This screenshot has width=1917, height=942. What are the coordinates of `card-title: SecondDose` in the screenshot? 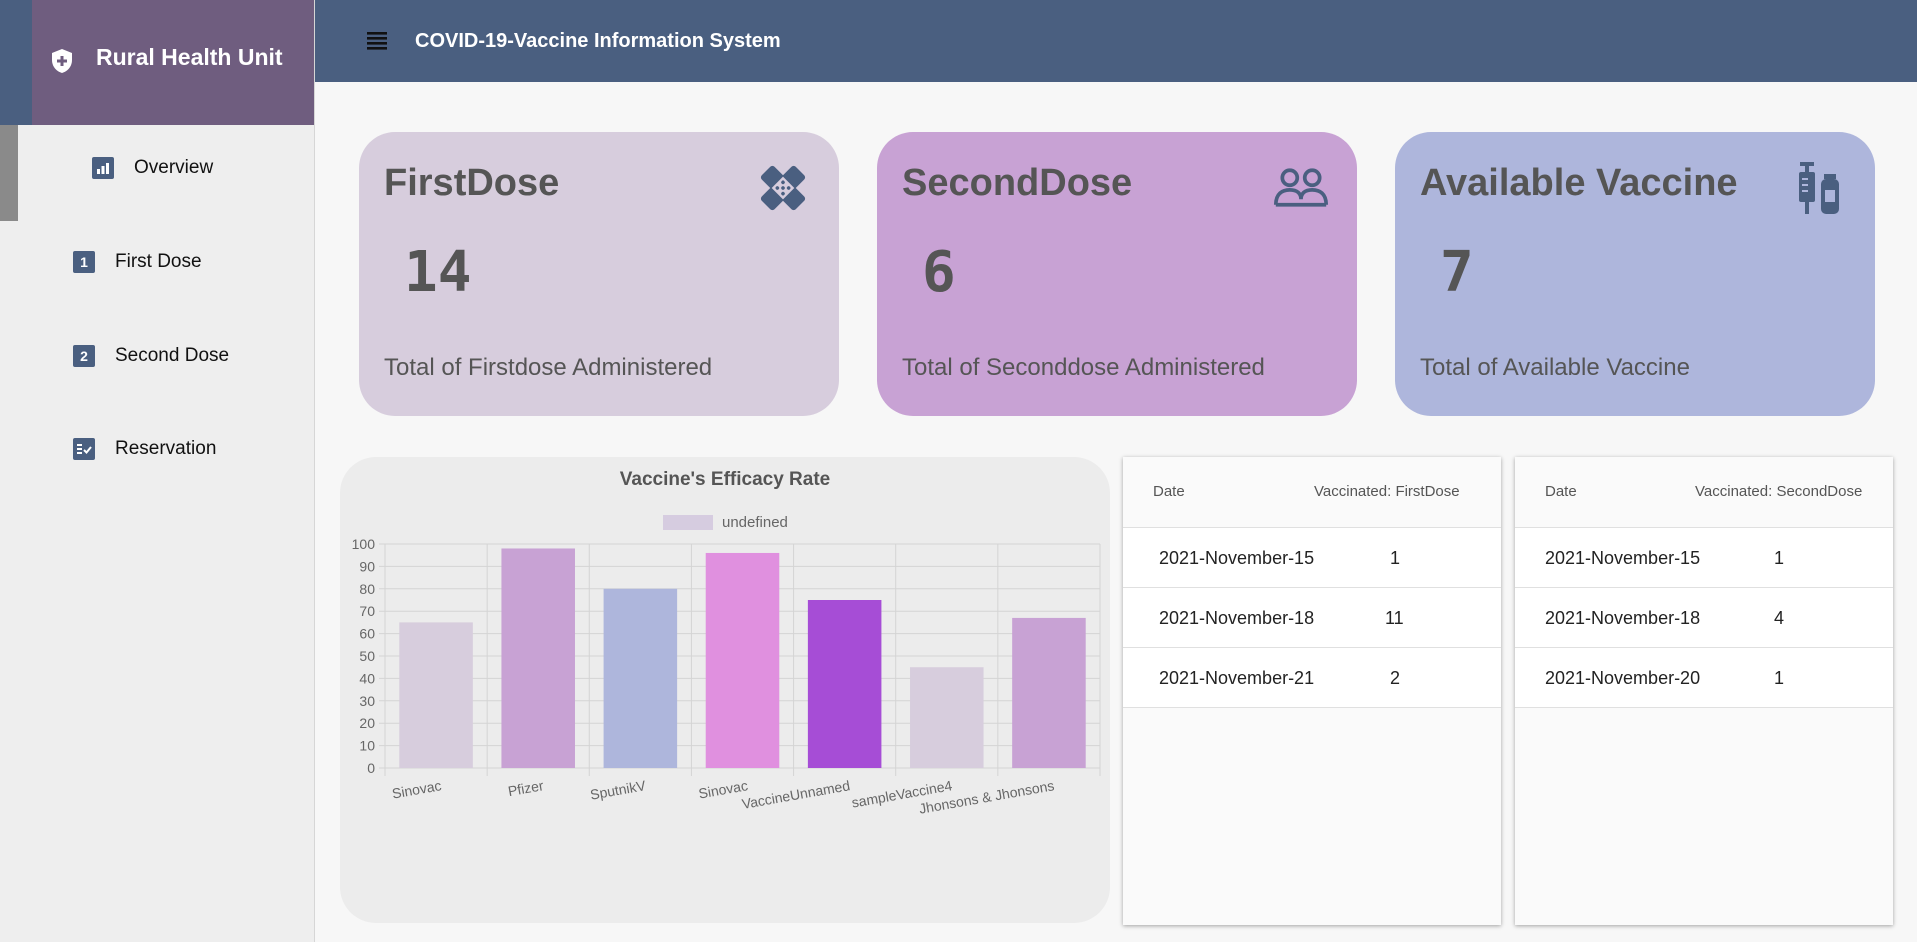 It's located at (1017, 183).